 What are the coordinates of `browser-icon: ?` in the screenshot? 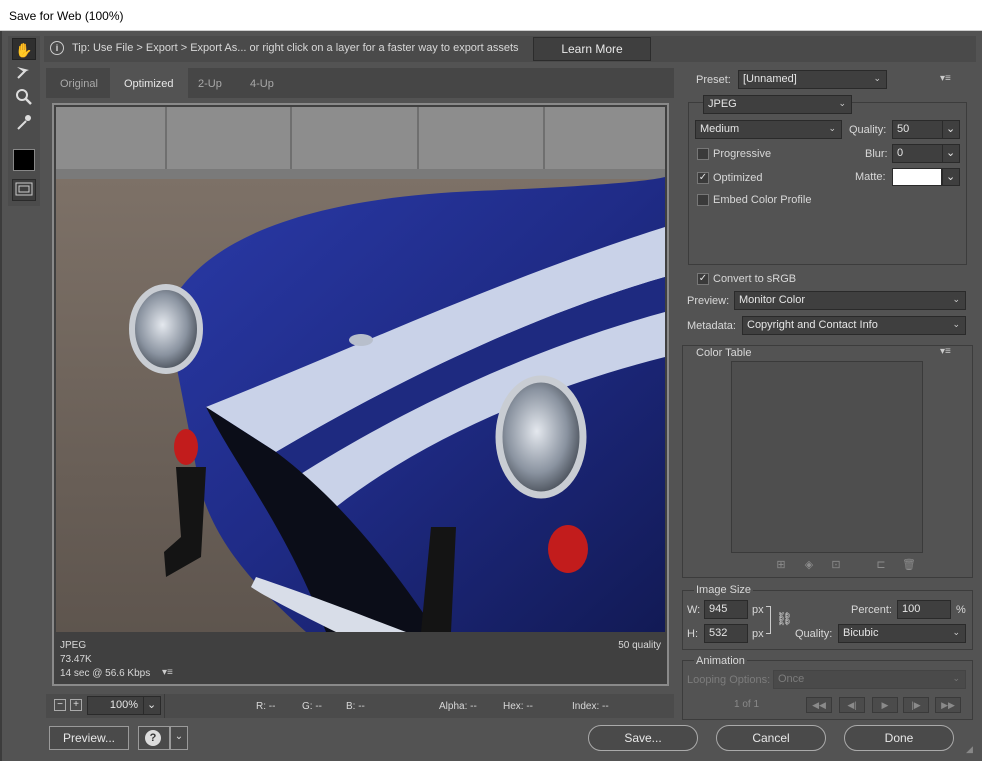 It's located at (153, 738).